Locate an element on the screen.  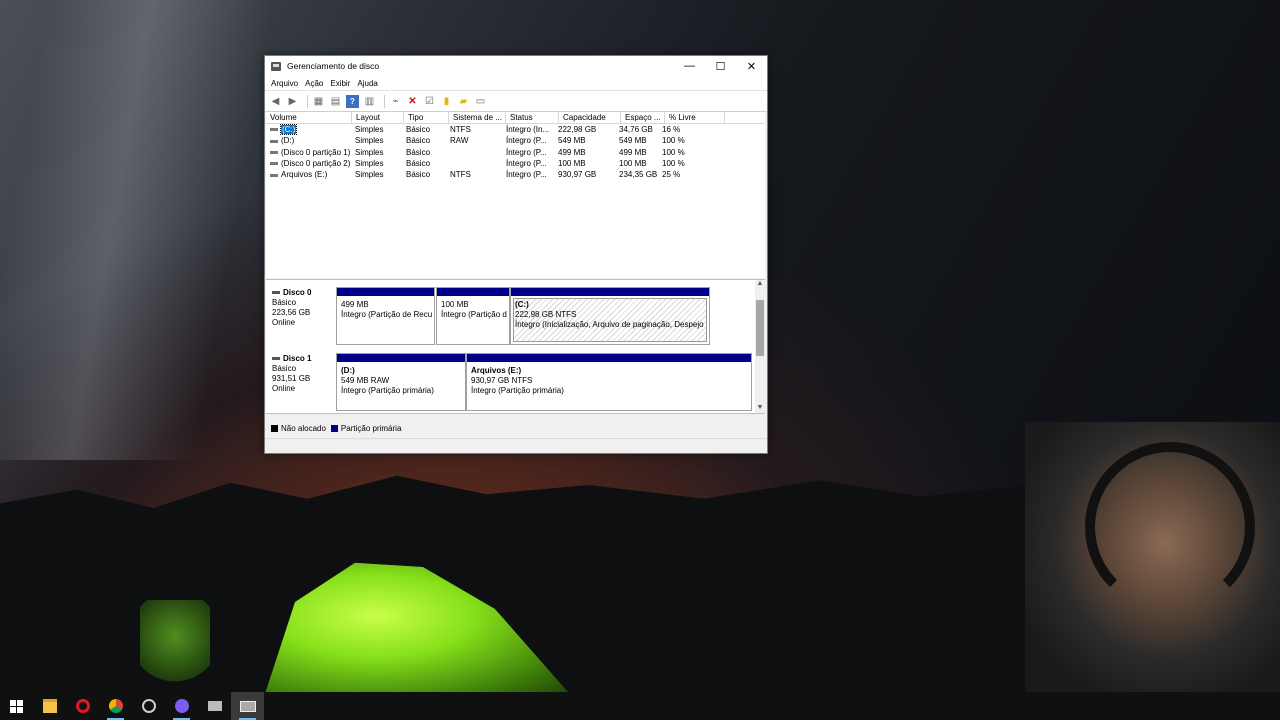
disk-1-info: Disco 1 Básico 931,51 GB Online is located at coordinates (304, 374).